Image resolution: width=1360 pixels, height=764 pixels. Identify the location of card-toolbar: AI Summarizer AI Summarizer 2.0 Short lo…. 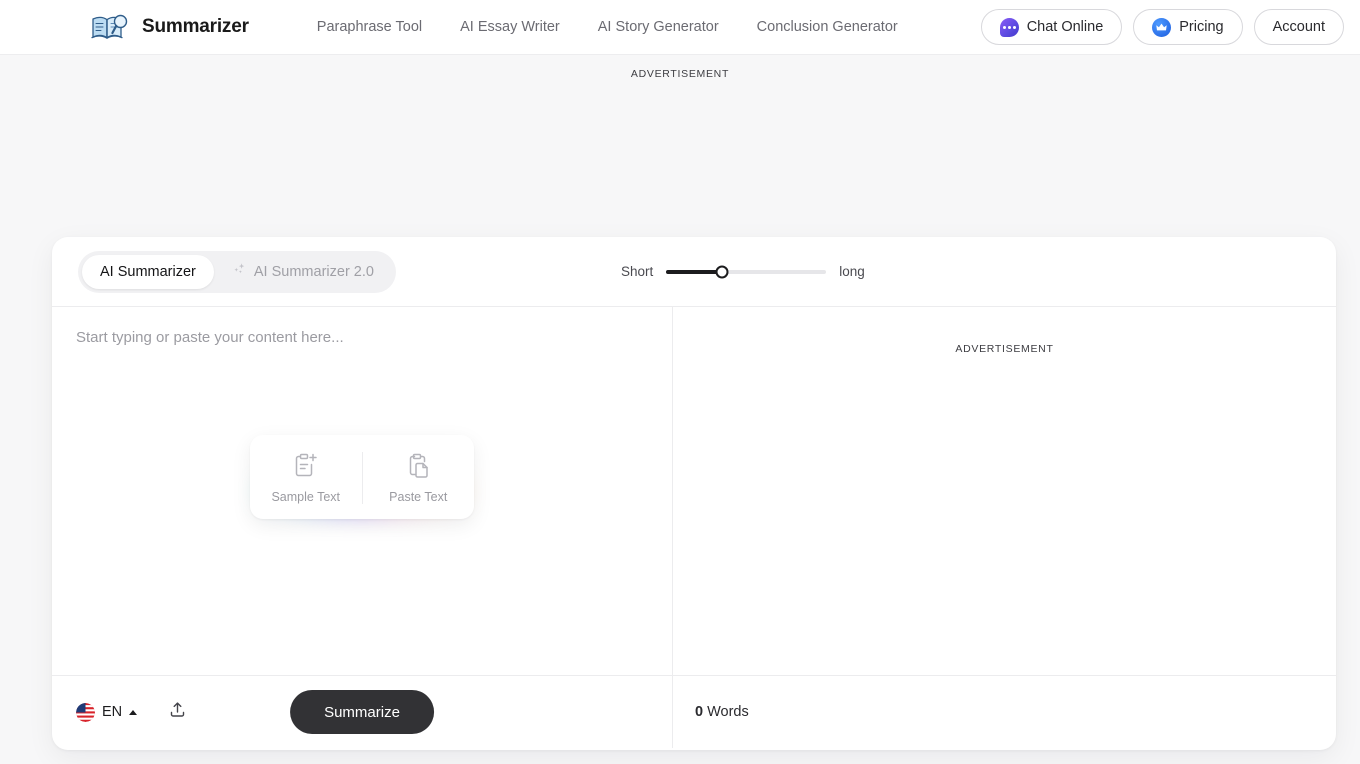
(694, 271).